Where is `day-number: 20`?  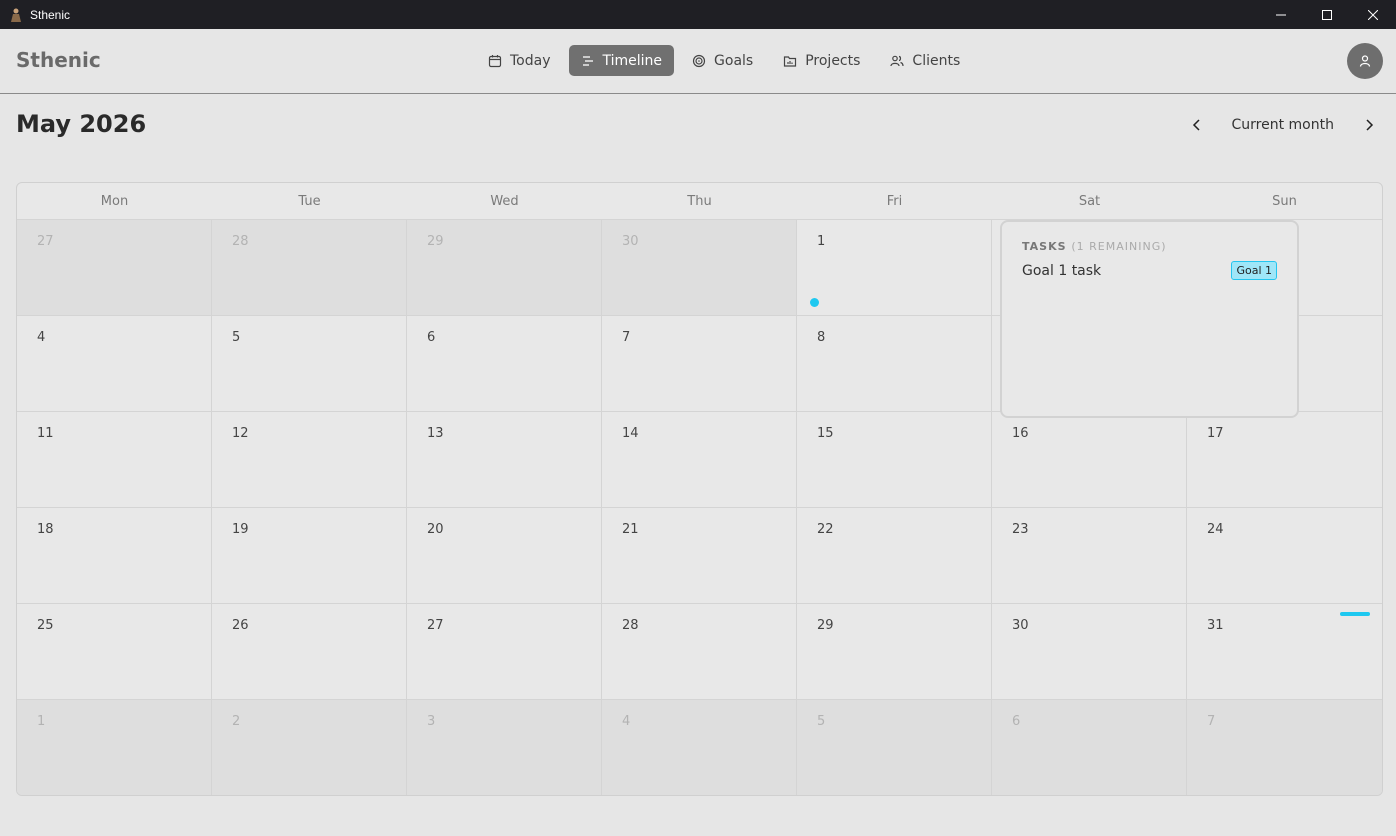 day-number: 20 is located at coordinates (435, 529).